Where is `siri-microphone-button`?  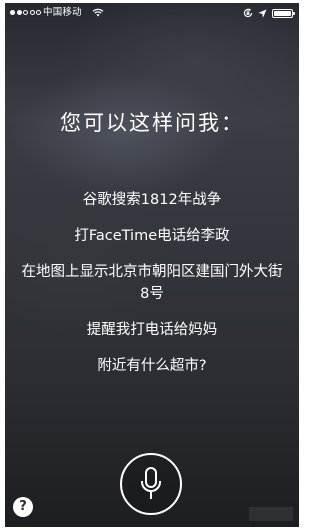 siri-microphone-button is located at coordinates (151, 484).